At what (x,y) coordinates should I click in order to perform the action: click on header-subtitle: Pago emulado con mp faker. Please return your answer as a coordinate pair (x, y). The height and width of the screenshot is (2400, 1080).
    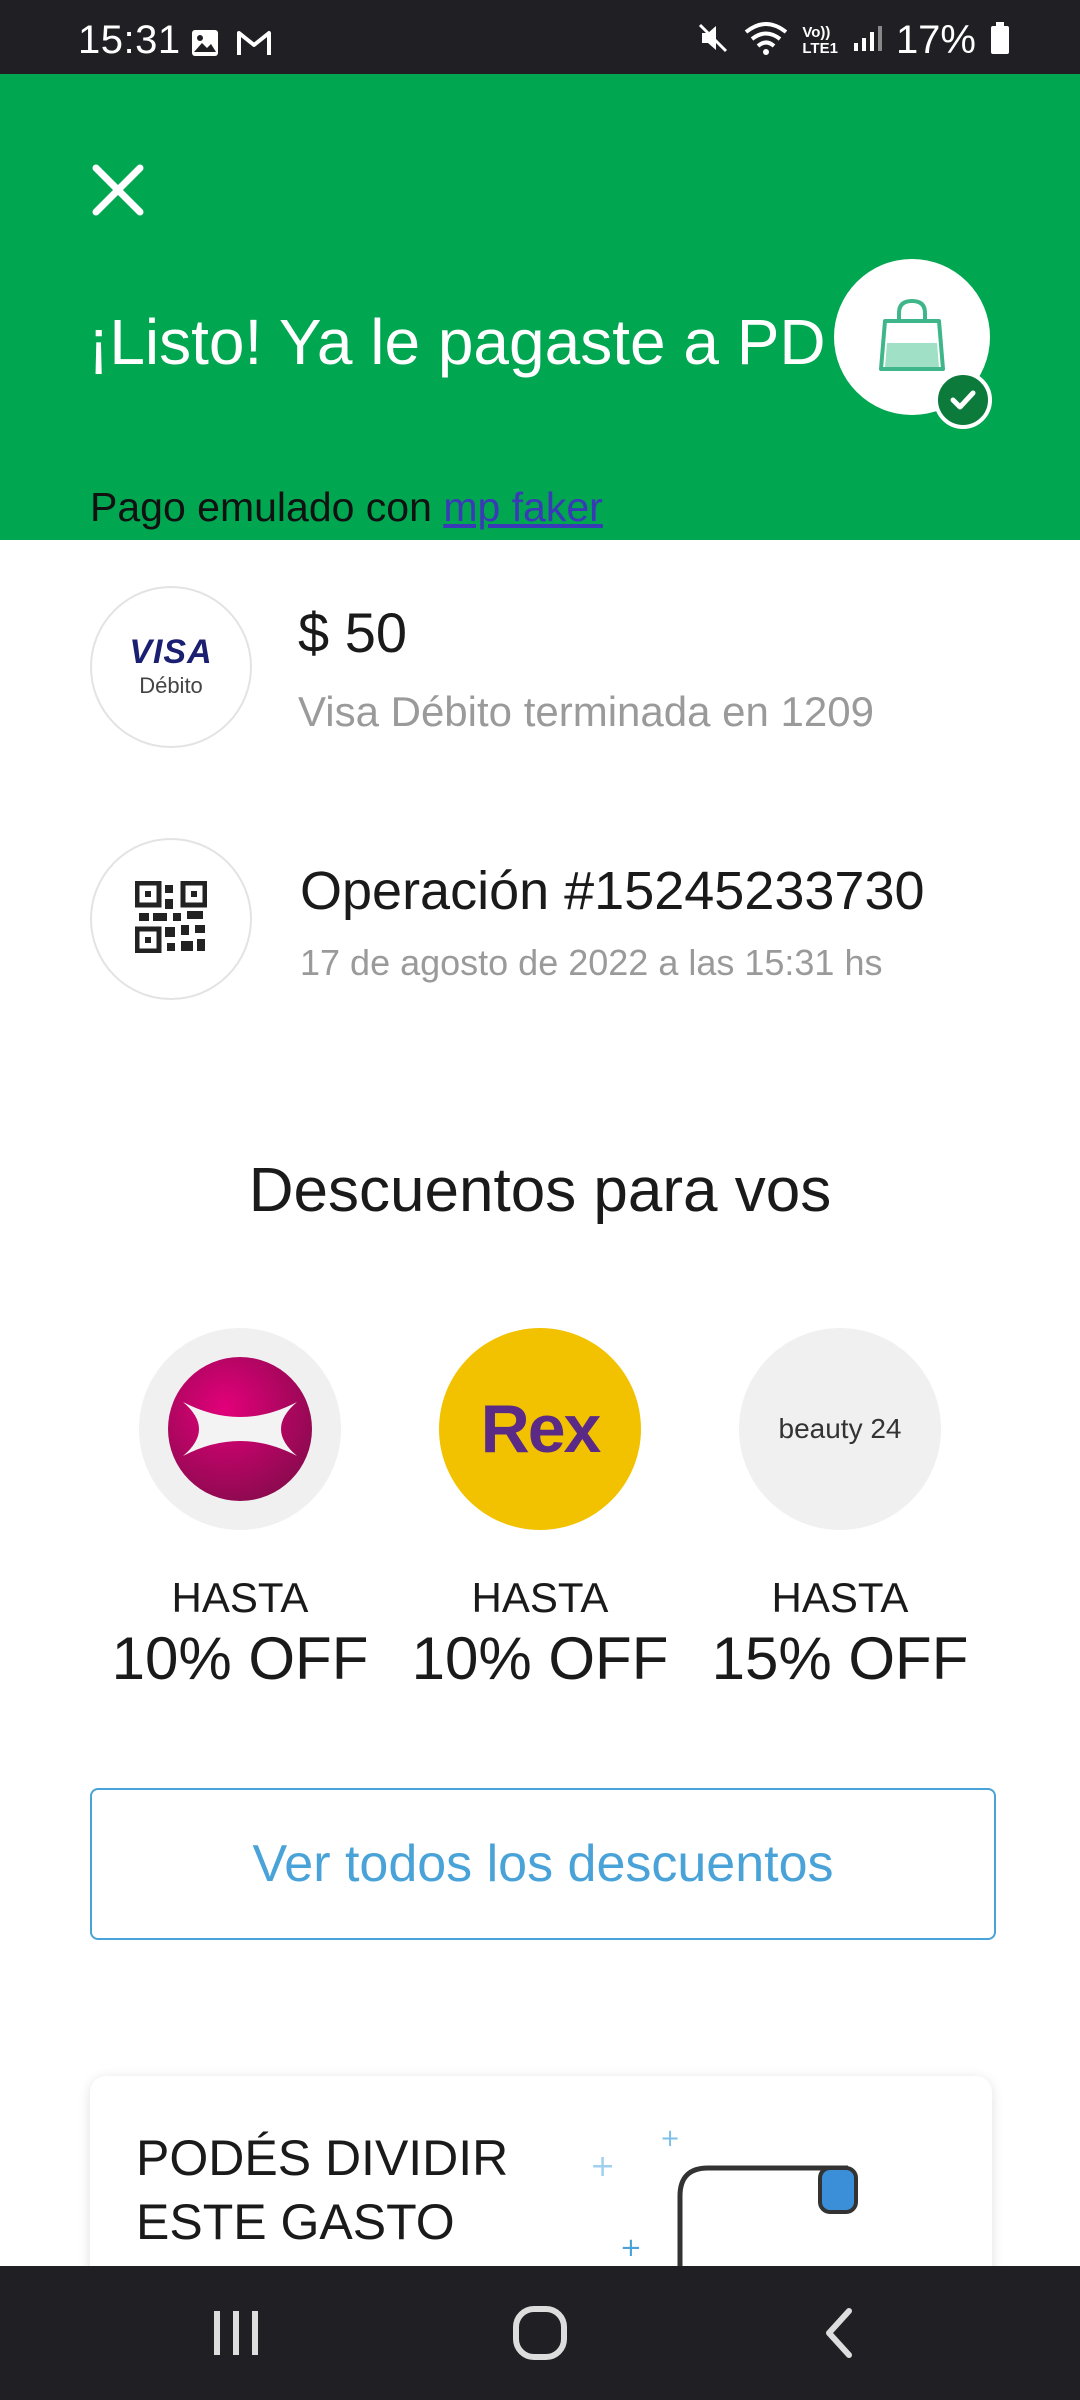
    Looking at the image, I should click on (346, 507).